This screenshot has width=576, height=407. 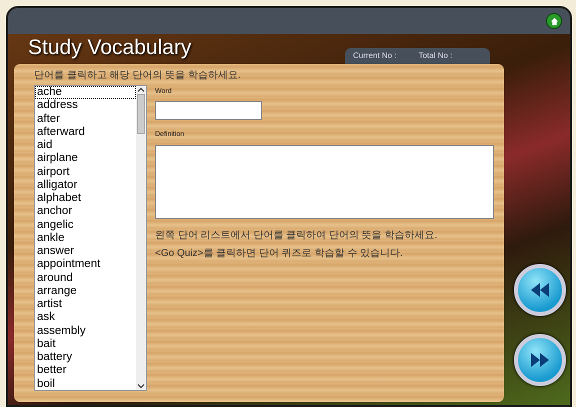 What do you see at coordinates (85, 265) in the screenshot?
I see `word-list-item: appointment` at bounding box center [85, 265].